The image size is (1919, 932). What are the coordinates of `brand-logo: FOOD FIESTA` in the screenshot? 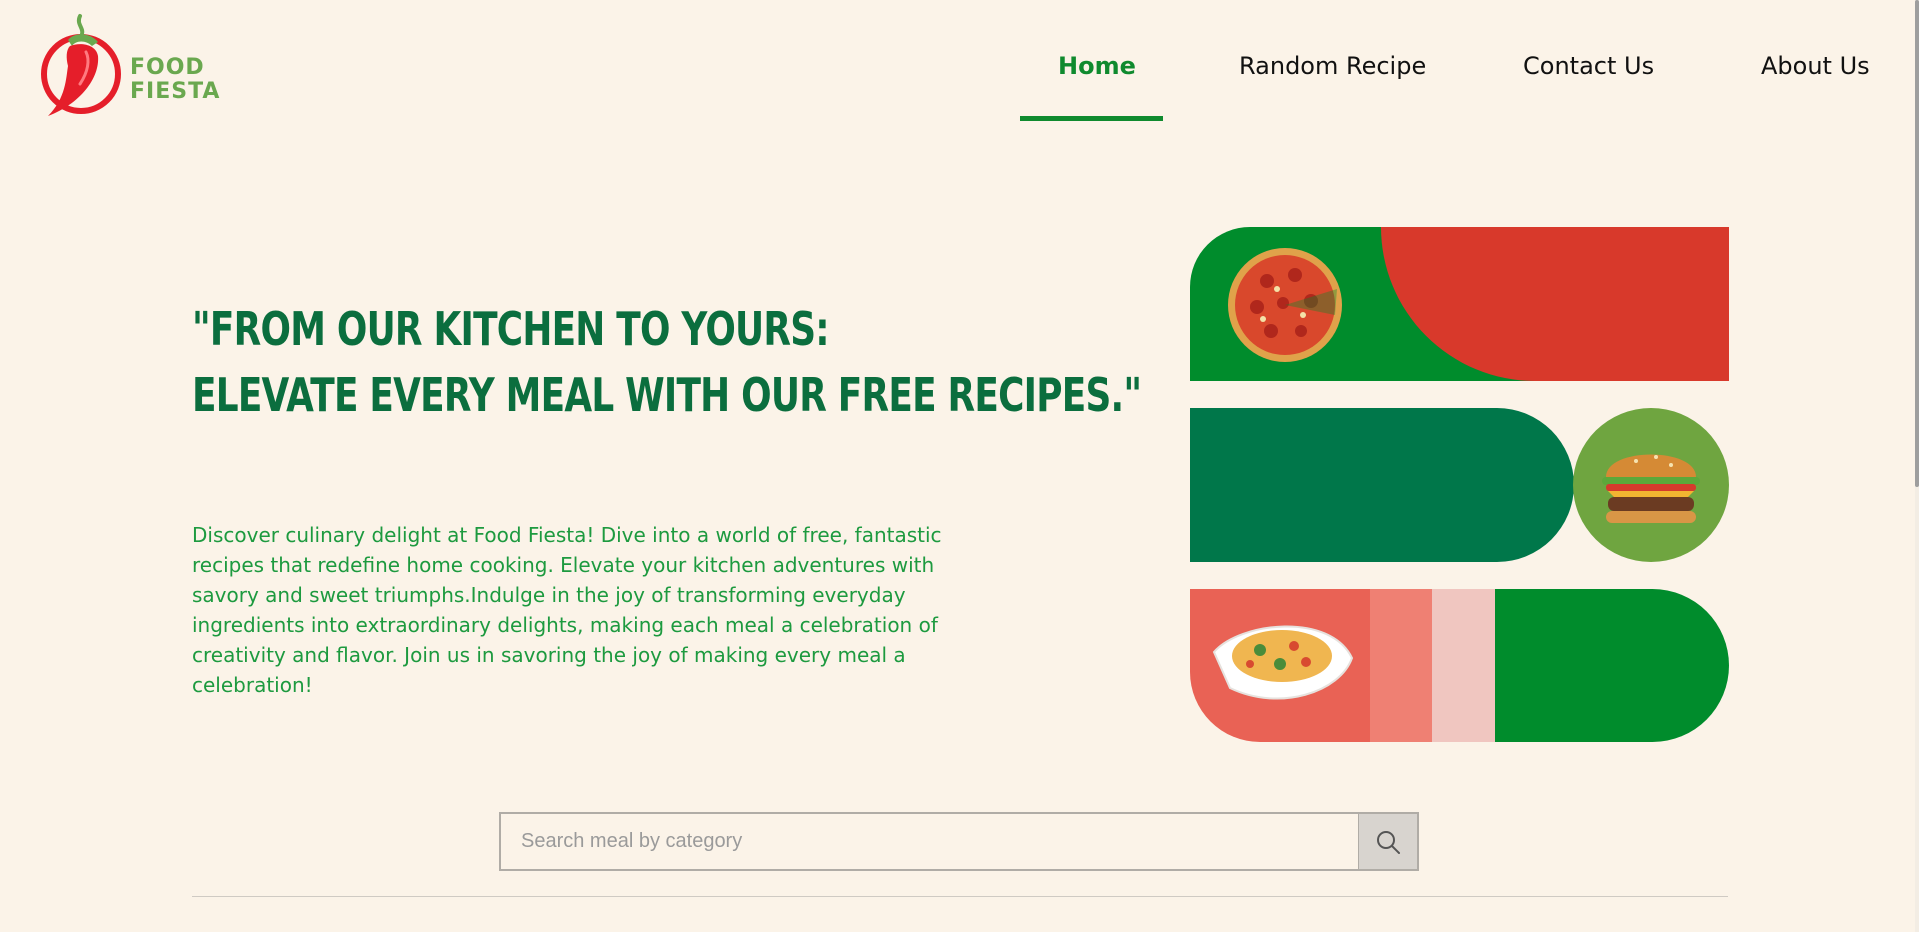 It's located at (140, 67).